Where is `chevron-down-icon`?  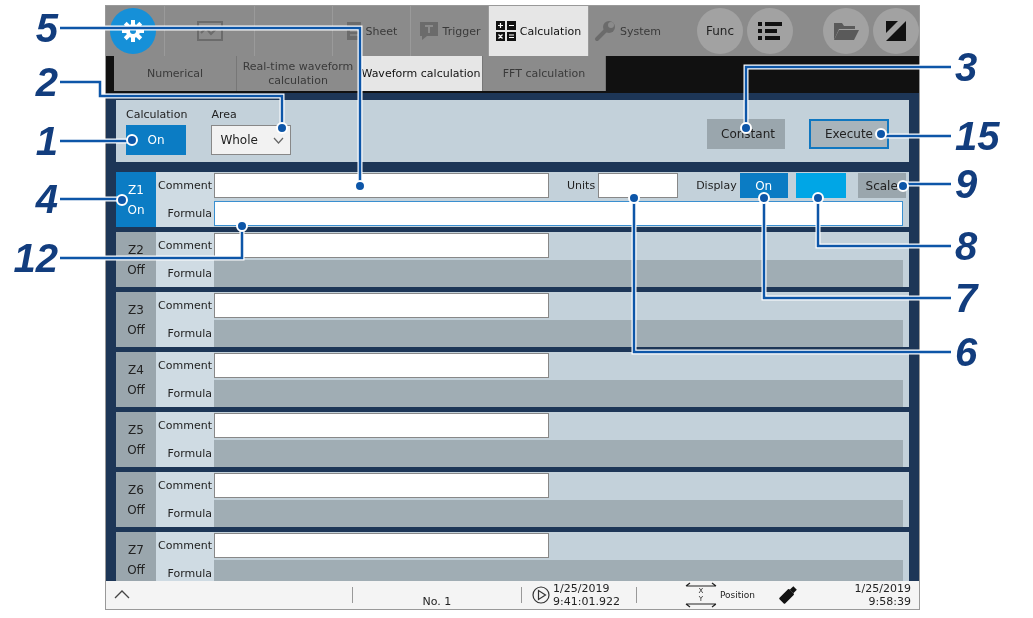 chevron-down-icon is located at coordinates (279, 140).